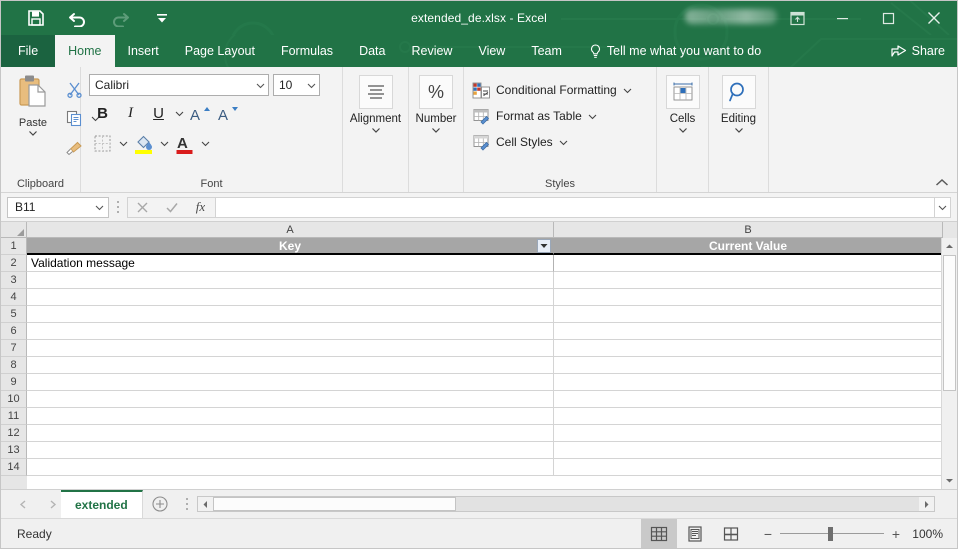 The image size is (958, 549). What do you see at coordinates (748, 280) in the screenshot?
I see `cell-b3` at bounding box center [748, 280].